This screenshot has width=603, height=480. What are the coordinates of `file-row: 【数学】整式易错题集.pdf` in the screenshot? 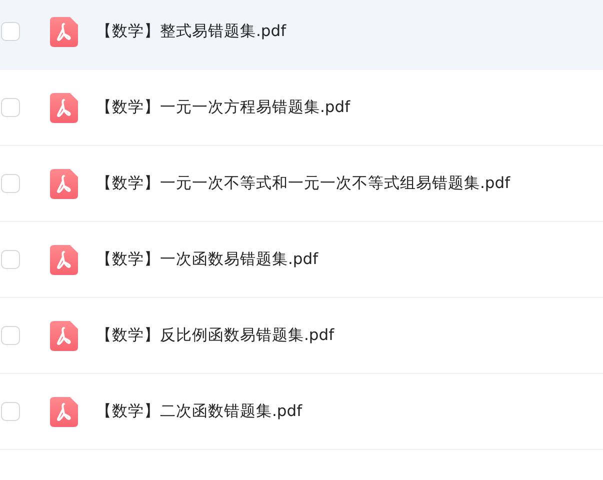 It's located at (301, 35).